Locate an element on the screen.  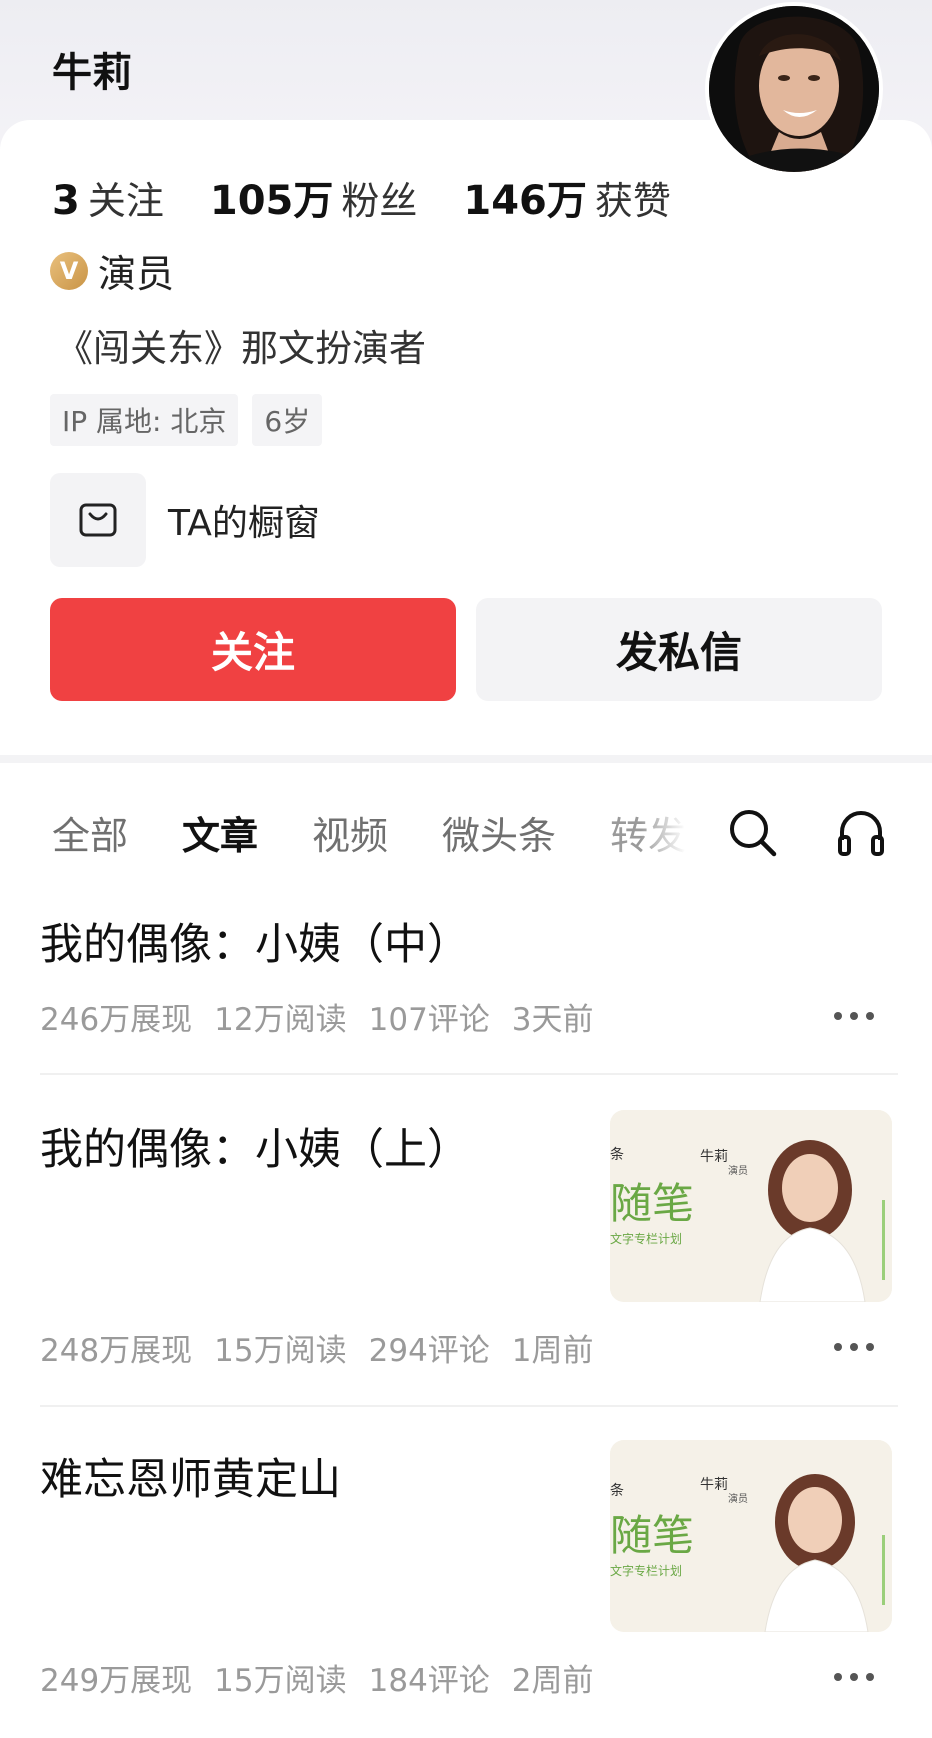
account-age-tag: 6岁 is located at coordinates (287, 420).